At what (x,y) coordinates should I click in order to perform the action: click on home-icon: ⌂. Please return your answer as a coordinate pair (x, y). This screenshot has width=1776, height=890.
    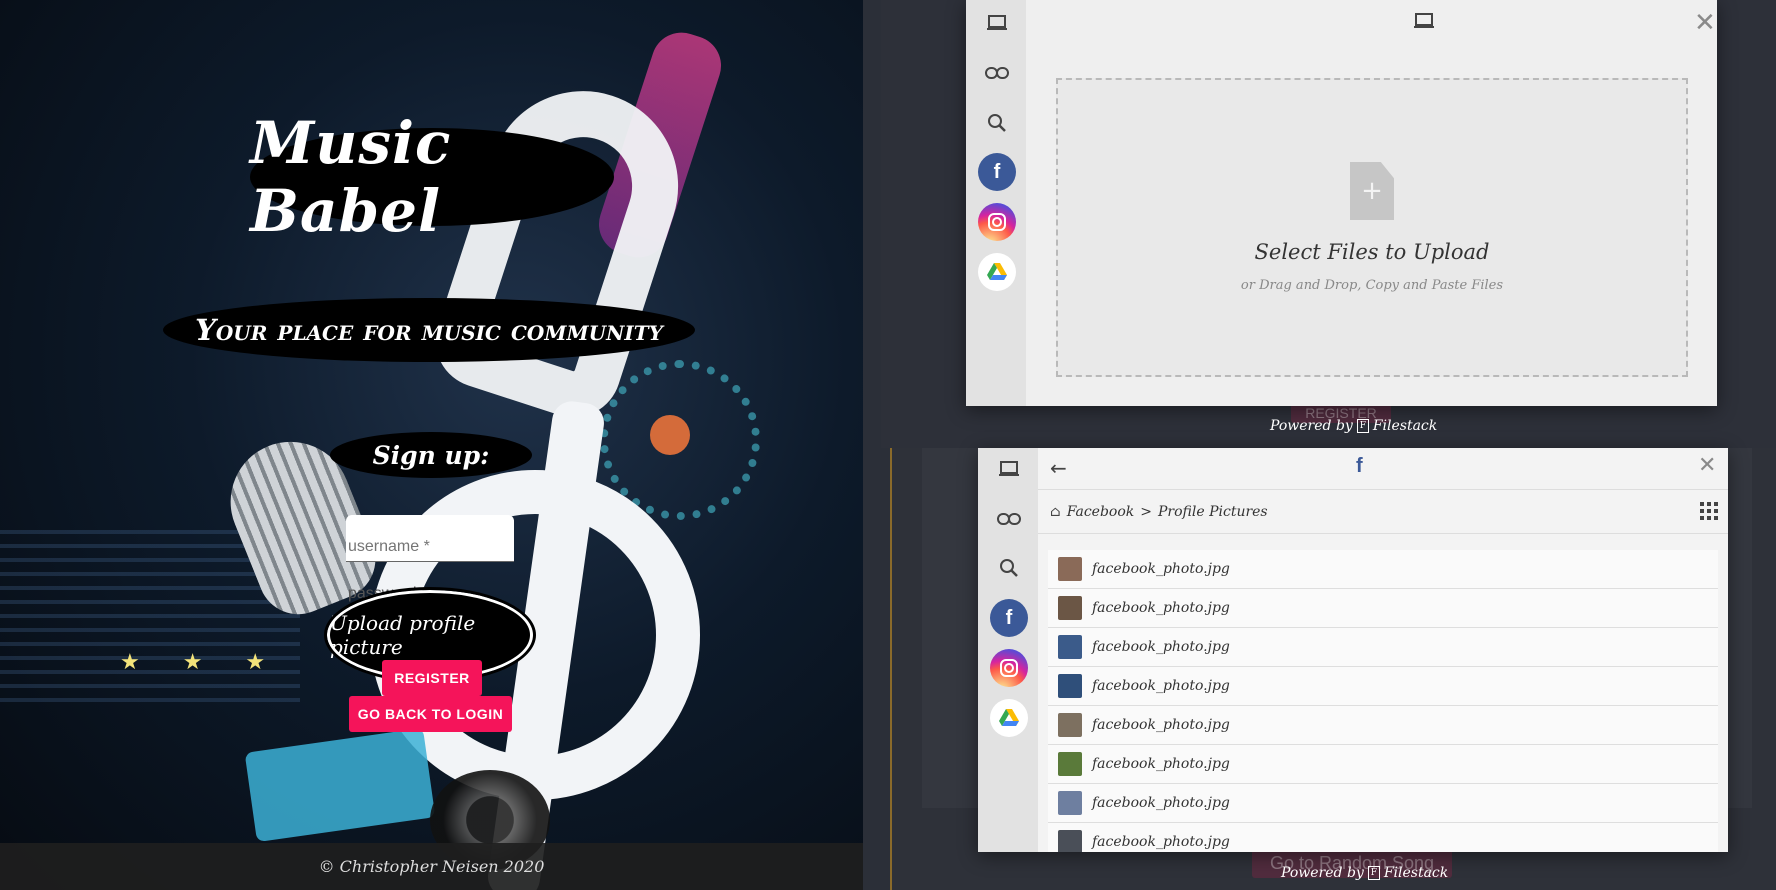
    Looking at the image, I should click on (1055, 512).